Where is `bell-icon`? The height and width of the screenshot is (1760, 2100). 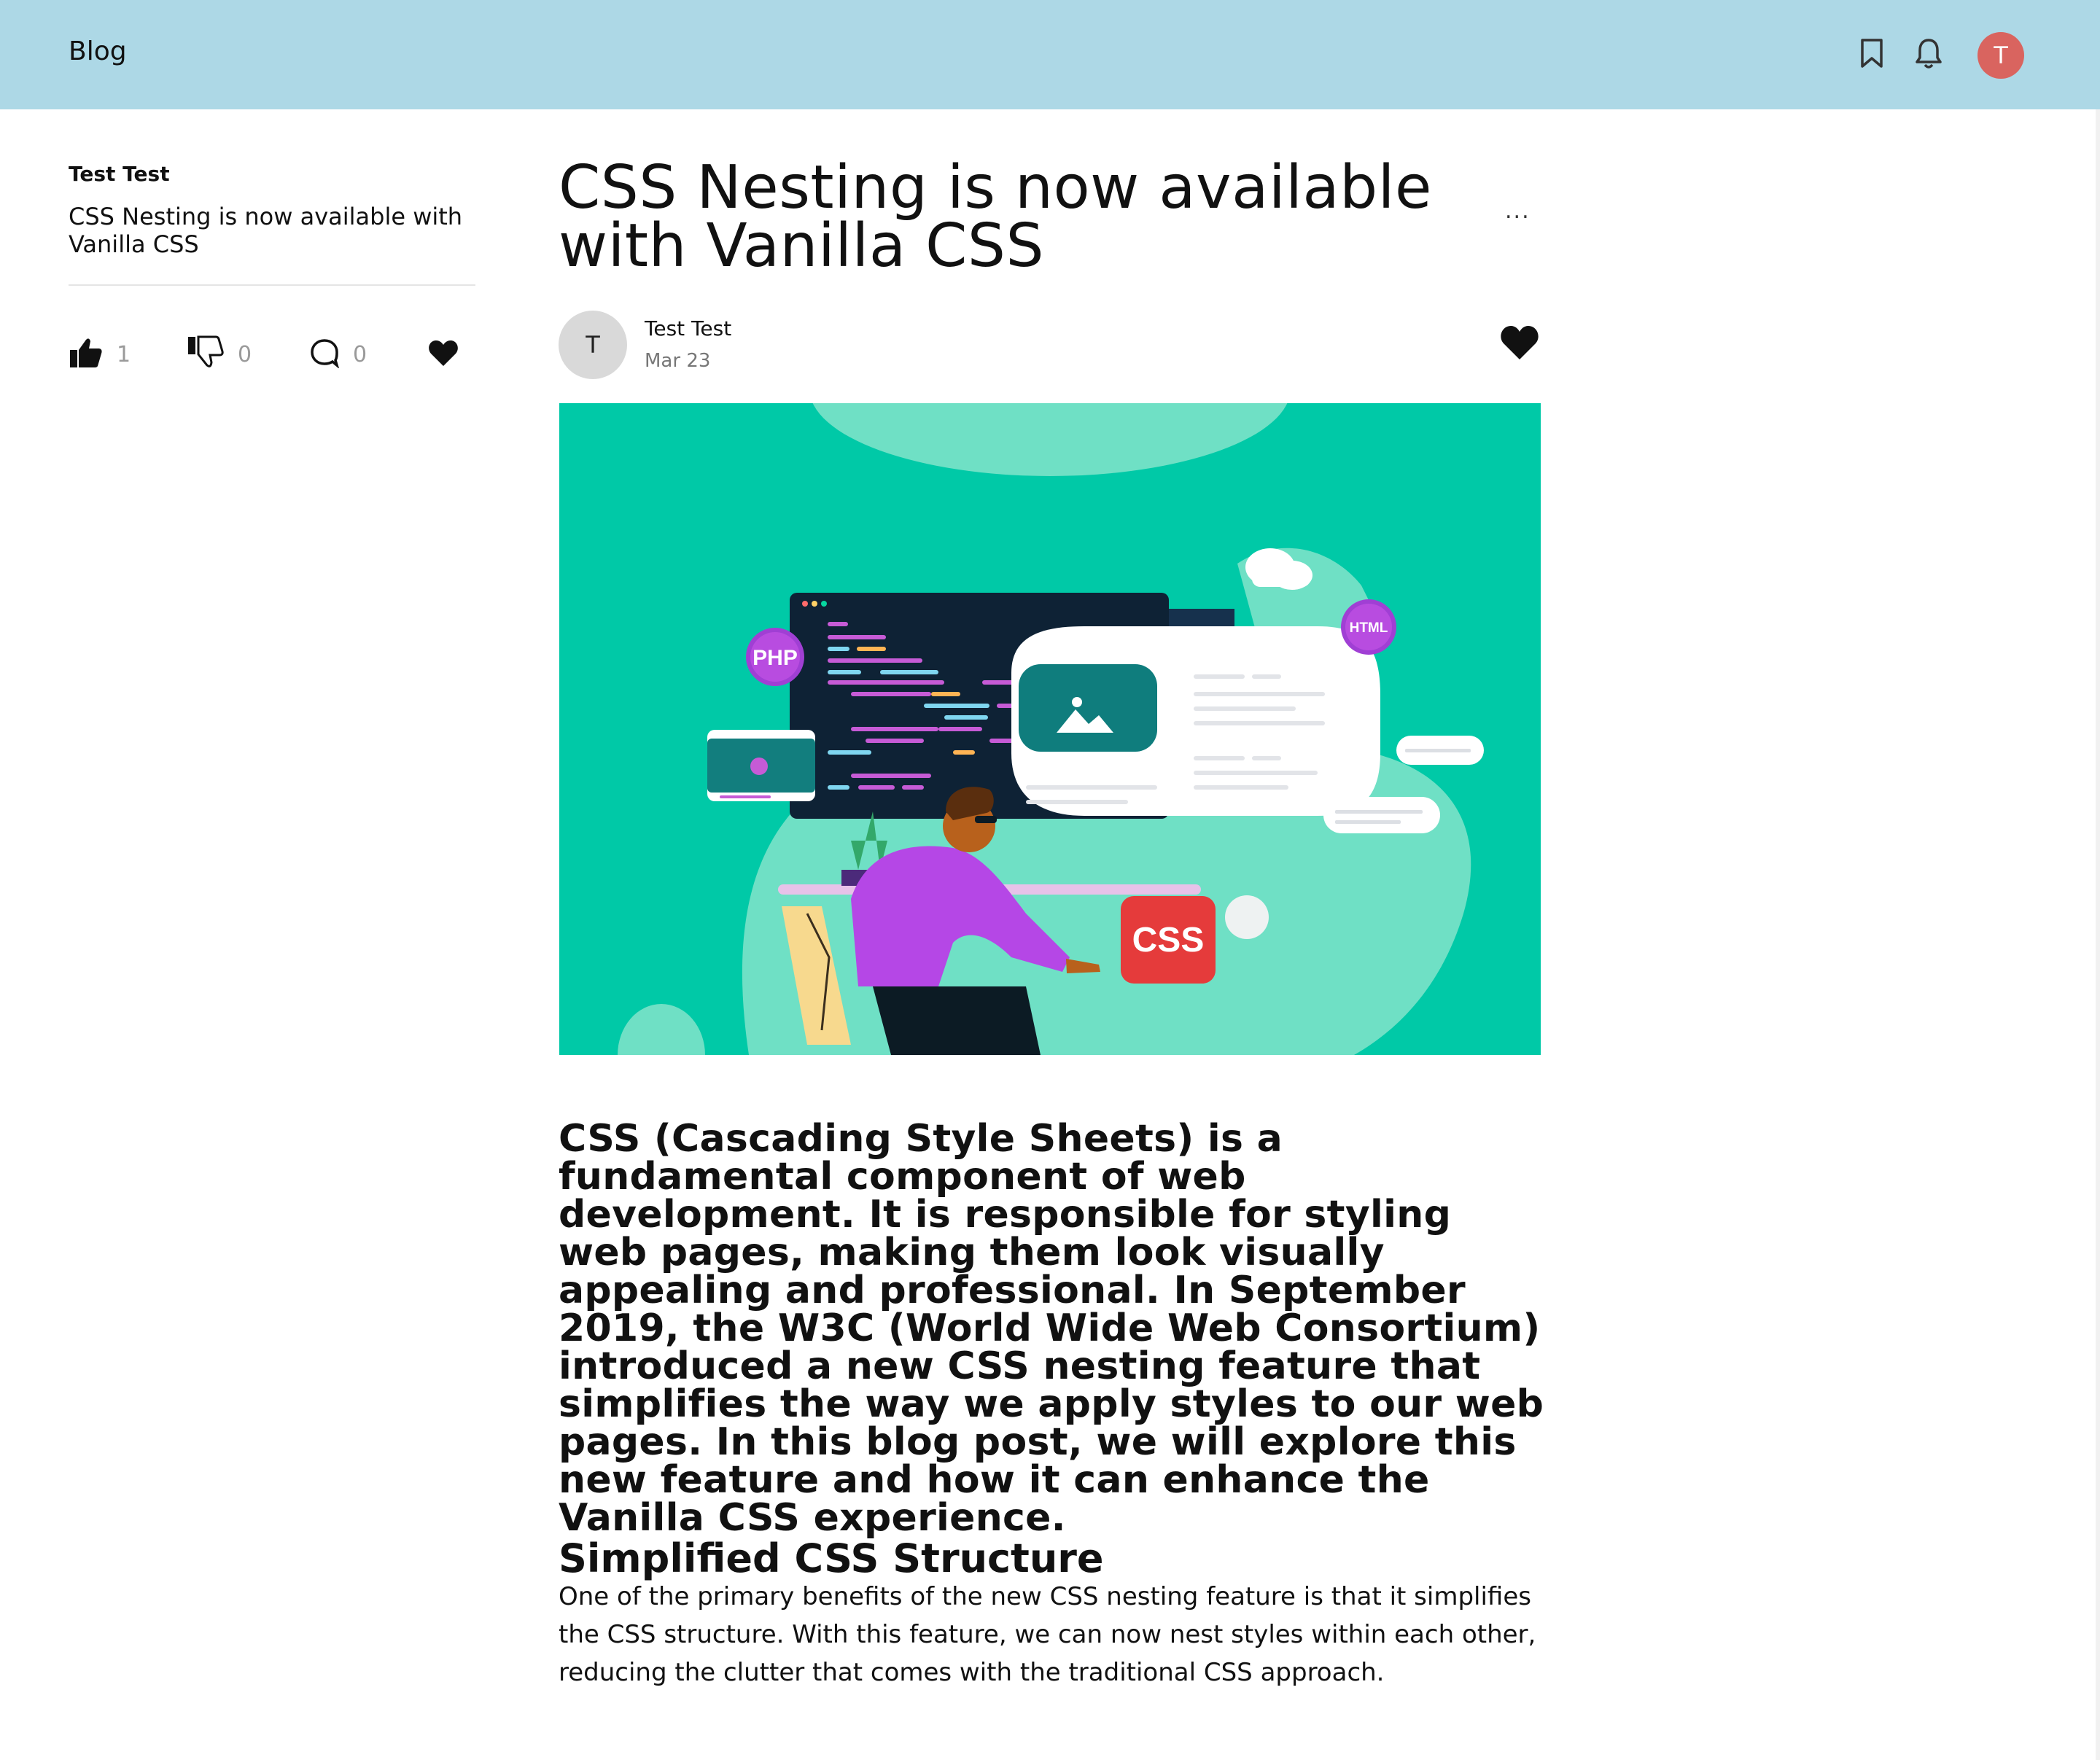 bell-icon is located at coordinates (1928, 53).